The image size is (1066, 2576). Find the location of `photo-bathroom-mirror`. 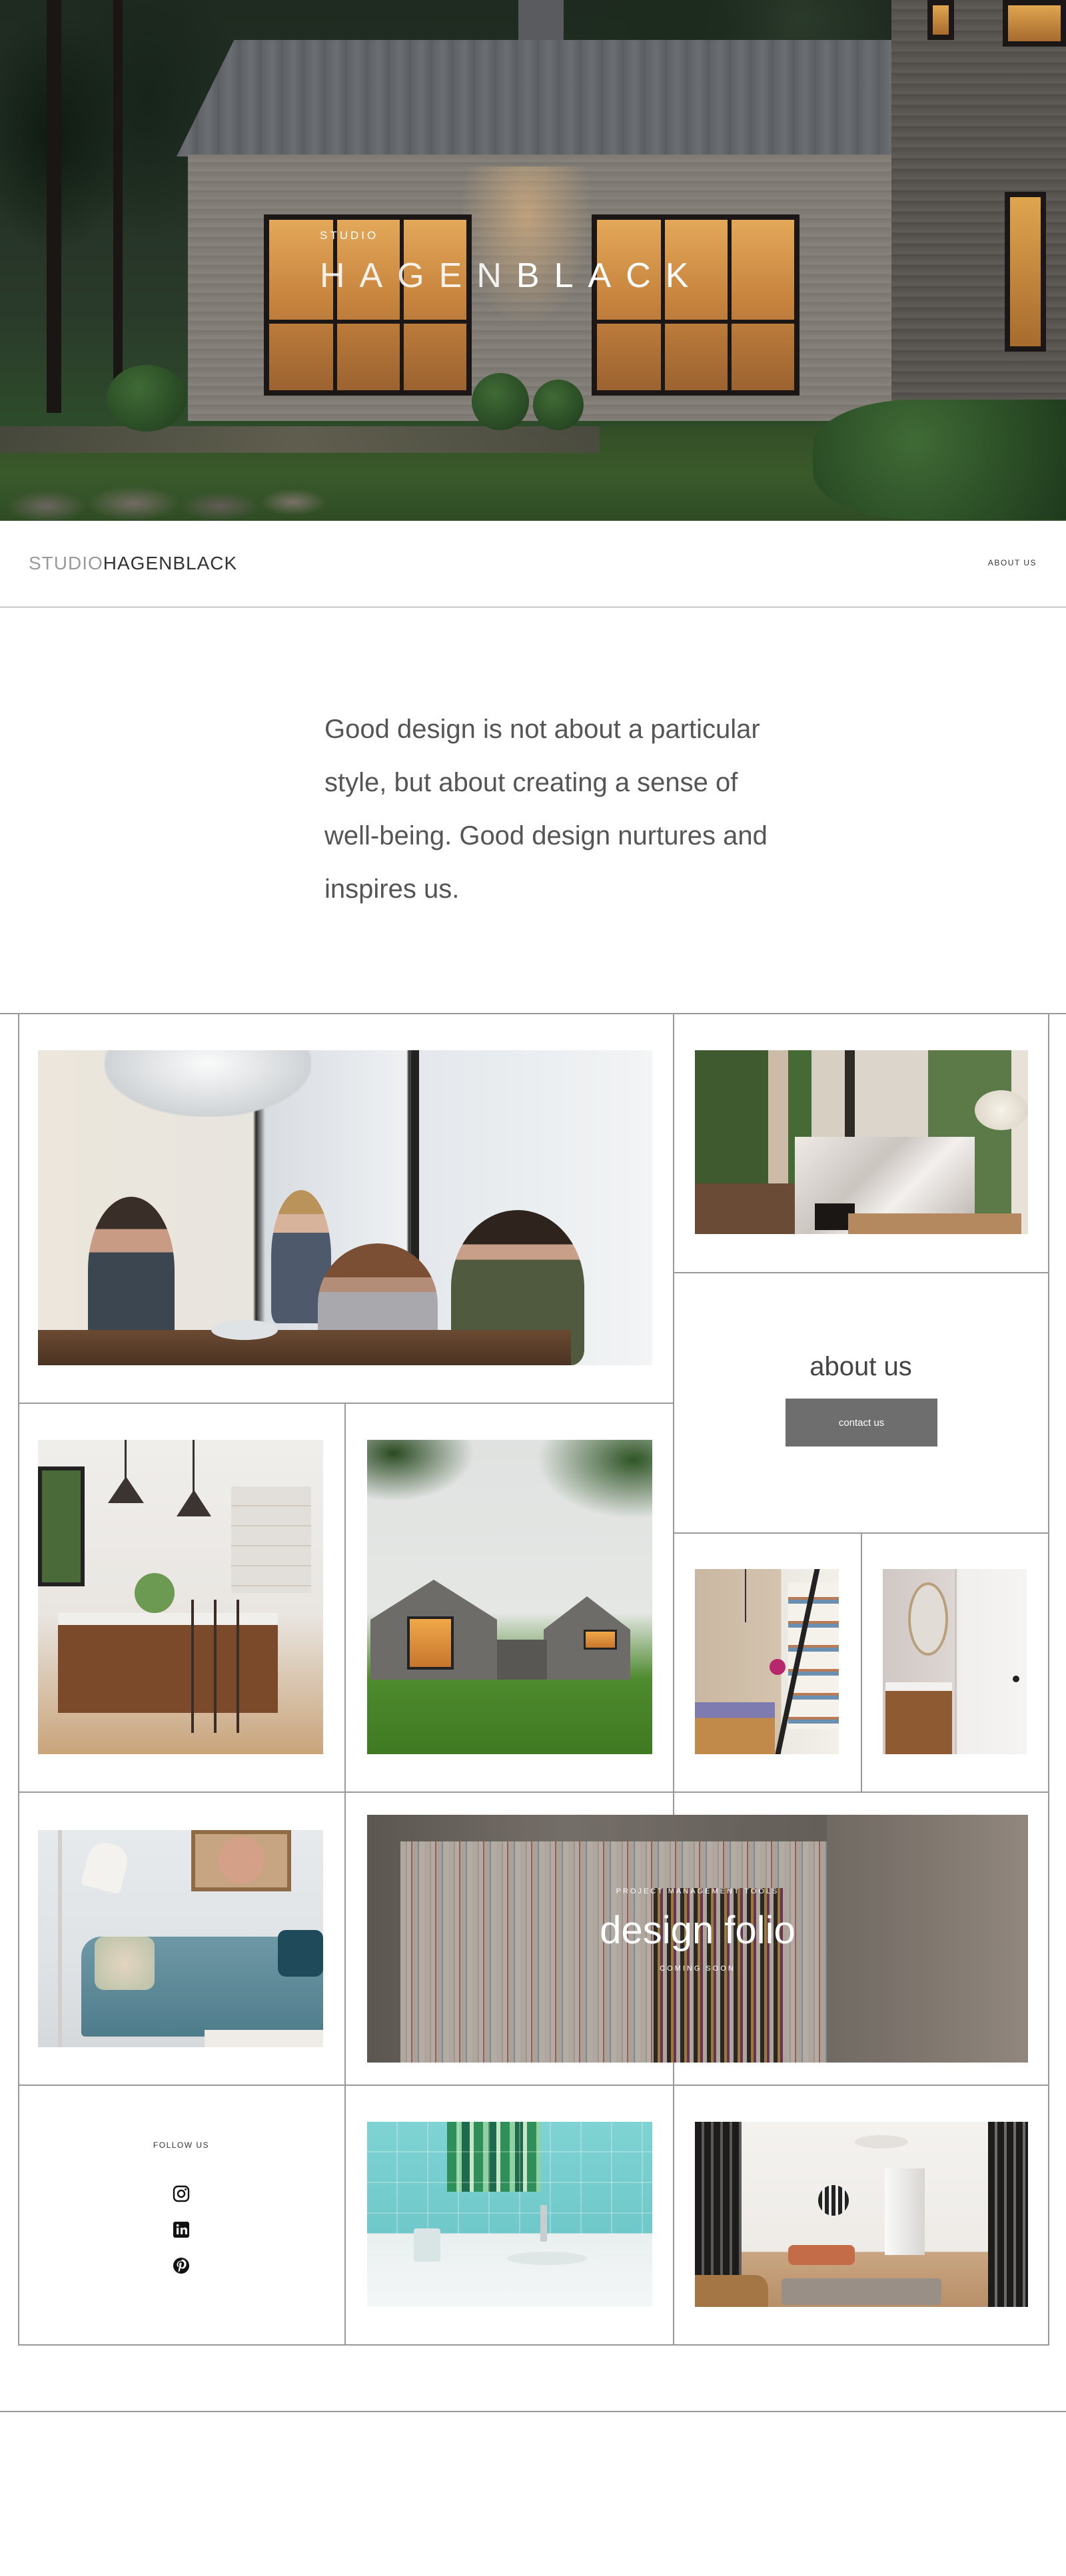

photo-bathroom-mirror is located at coordinates (955, 1661).